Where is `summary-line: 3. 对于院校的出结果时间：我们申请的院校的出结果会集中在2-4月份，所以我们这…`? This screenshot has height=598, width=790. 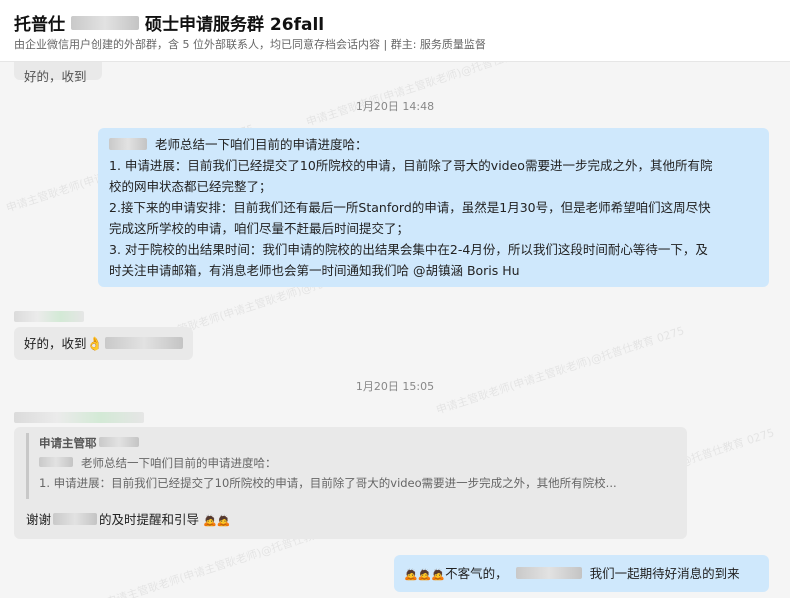
summary-line: 3. 对于院校的出结果时间：我们申请的院校的出结果会集中在2-4月份，所以我们这… is located at coordinates (408, 249).